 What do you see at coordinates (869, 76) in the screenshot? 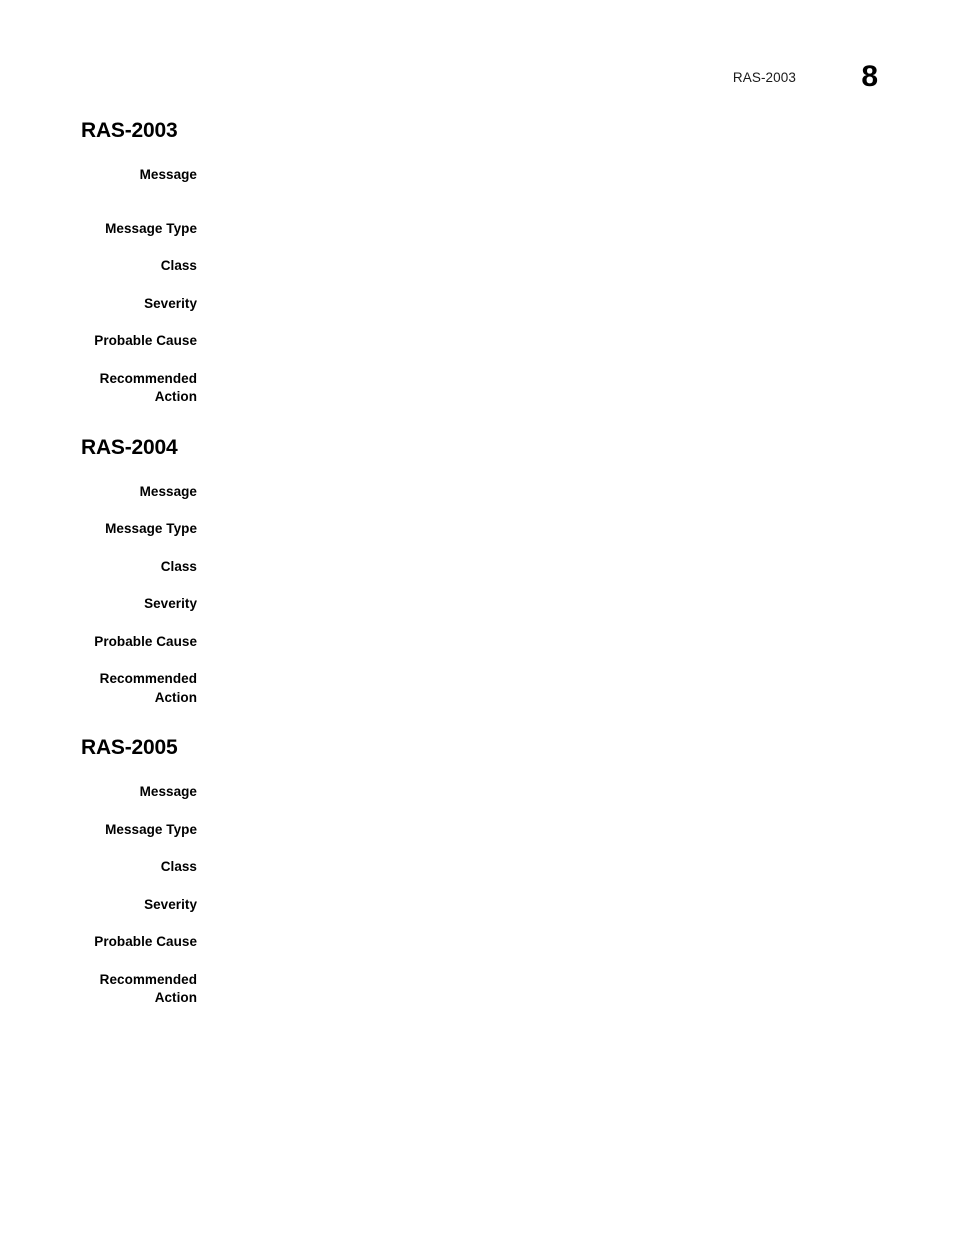
I see `page-number: 8` at bounding box center [869, 76].